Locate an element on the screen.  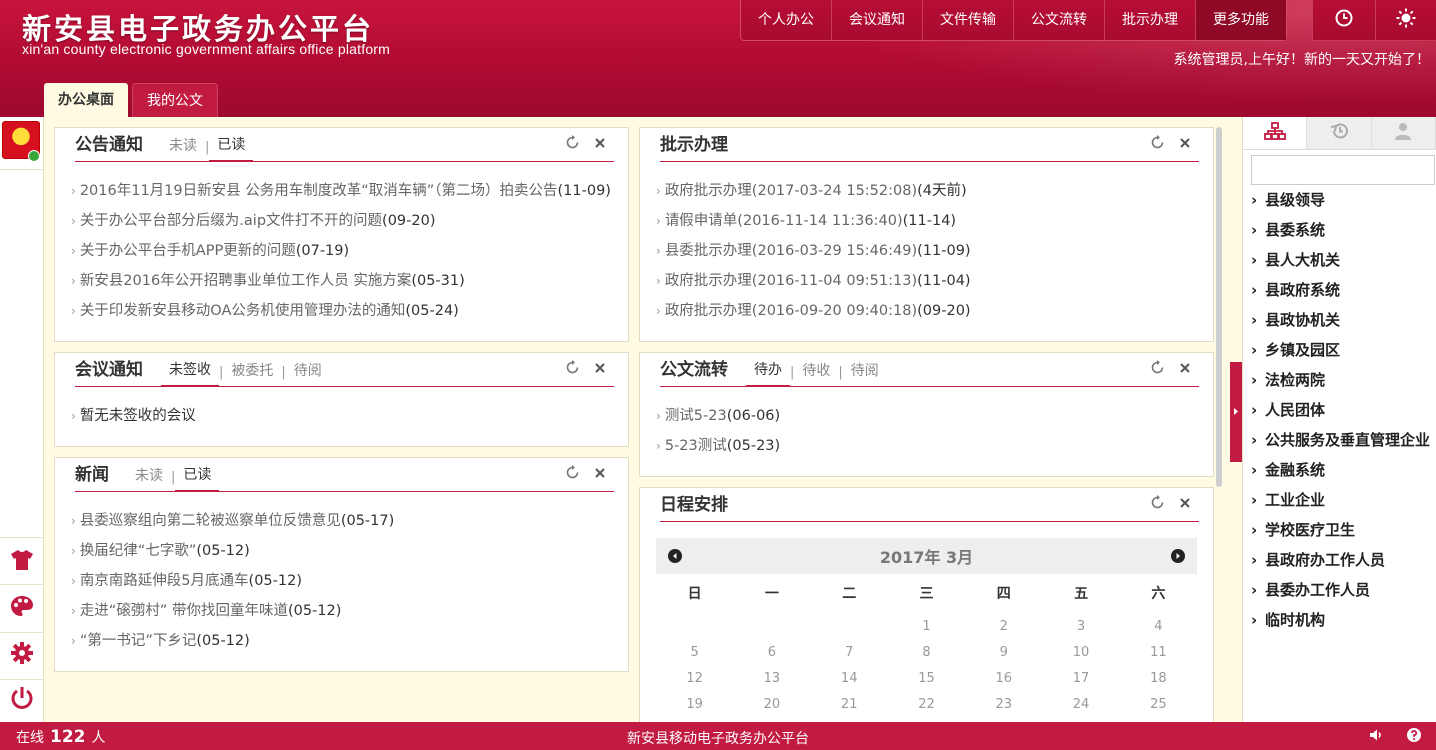
calendar-day: 4 is located at coordinates (1158, 627).